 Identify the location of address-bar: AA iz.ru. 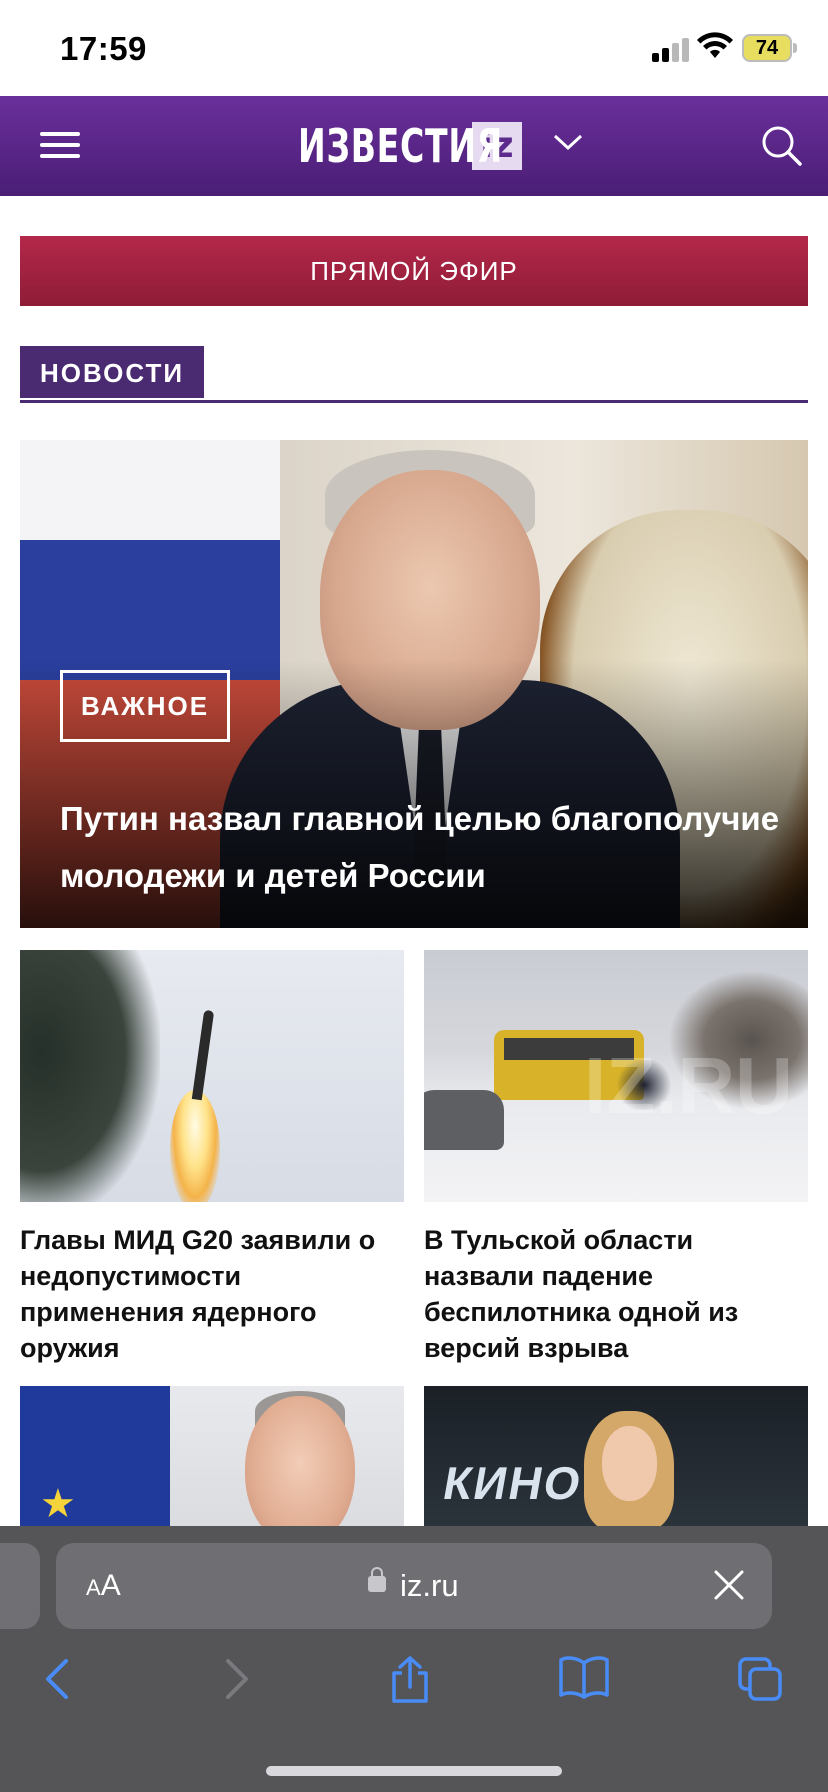
(414, 1586).